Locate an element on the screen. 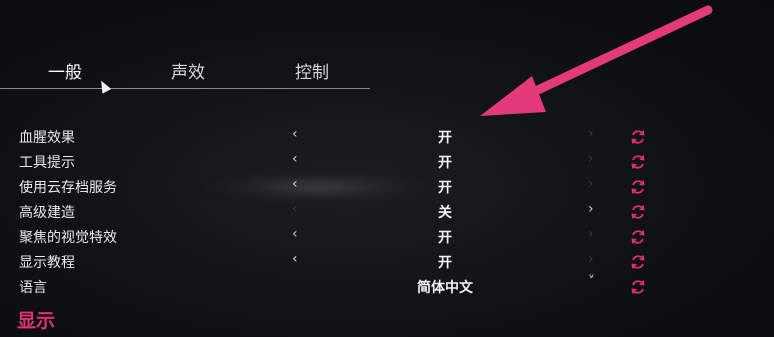 The image size is (774, 337). tab-general: 一般 is located at coordinates (65, 70).